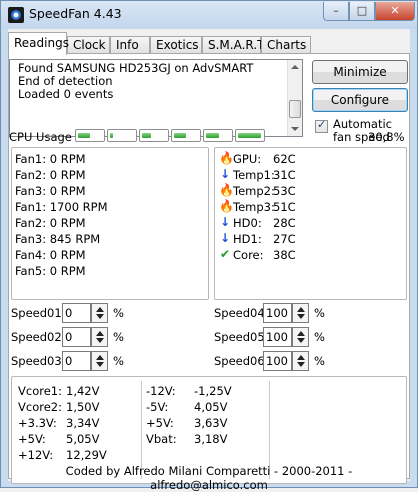  What do you see at coordinates (38, 43) in the screenshot?
I see `tab-readings: Readings` at bounding box center [38, 43].